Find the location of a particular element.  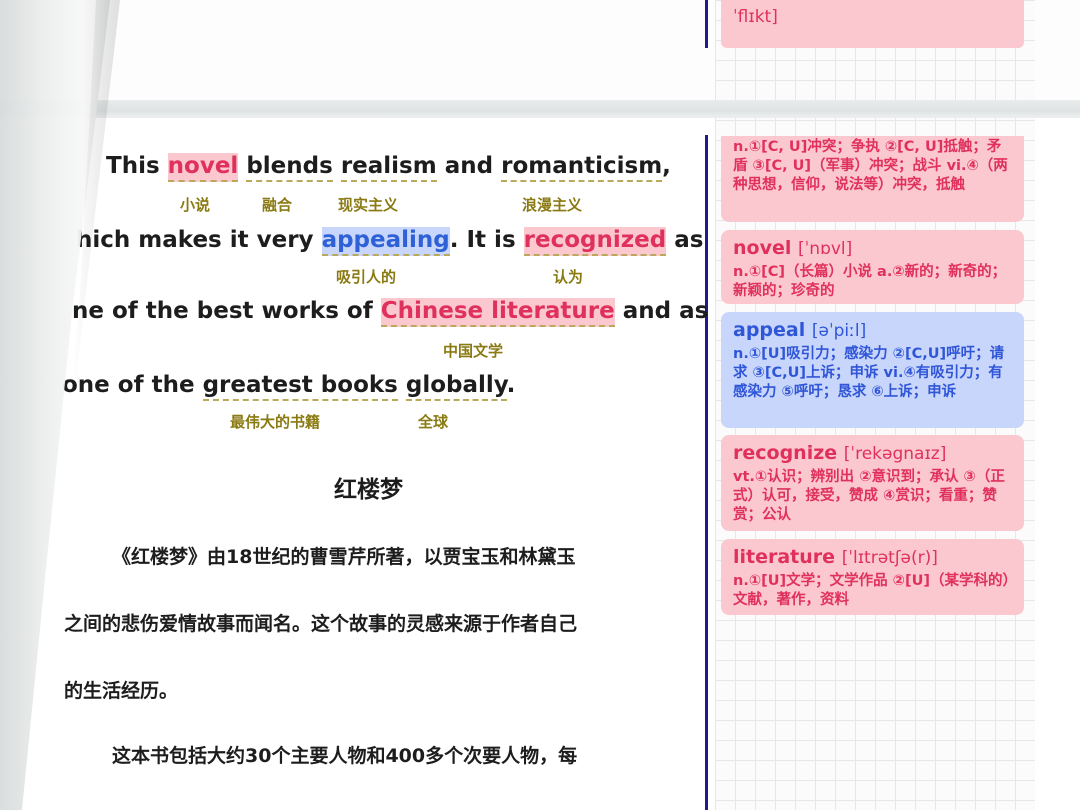

word: and is located at coordinates (469, 166).